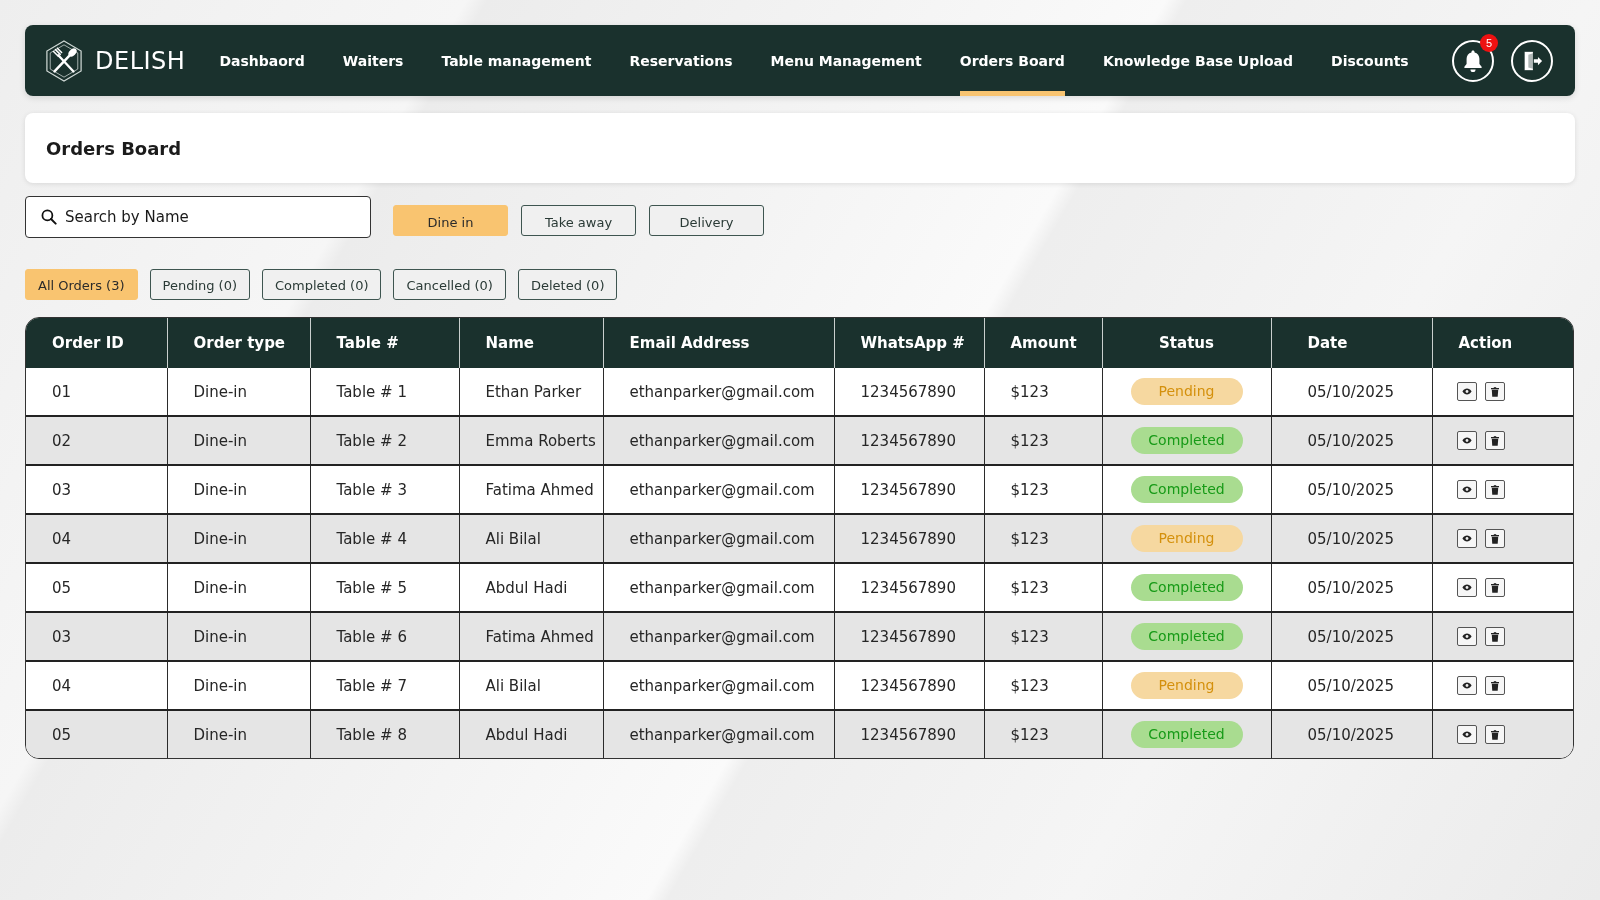  Describe the element at coordinates (531, 636) in the screenshot. I see `table-cell: Fatima Ahmed` at that location.